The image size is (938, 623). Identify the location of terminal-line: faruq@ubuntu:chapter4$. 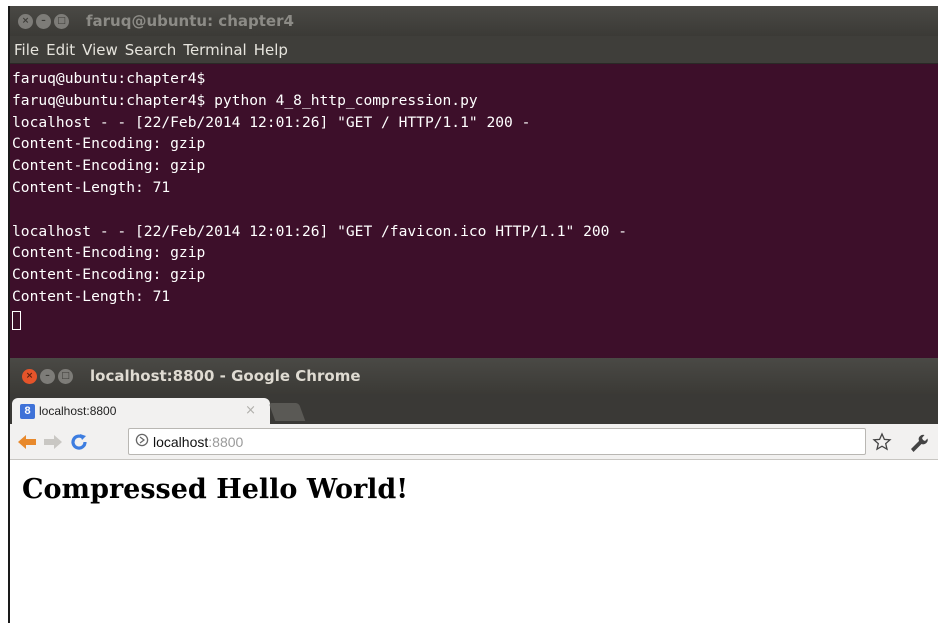
(109, 78).